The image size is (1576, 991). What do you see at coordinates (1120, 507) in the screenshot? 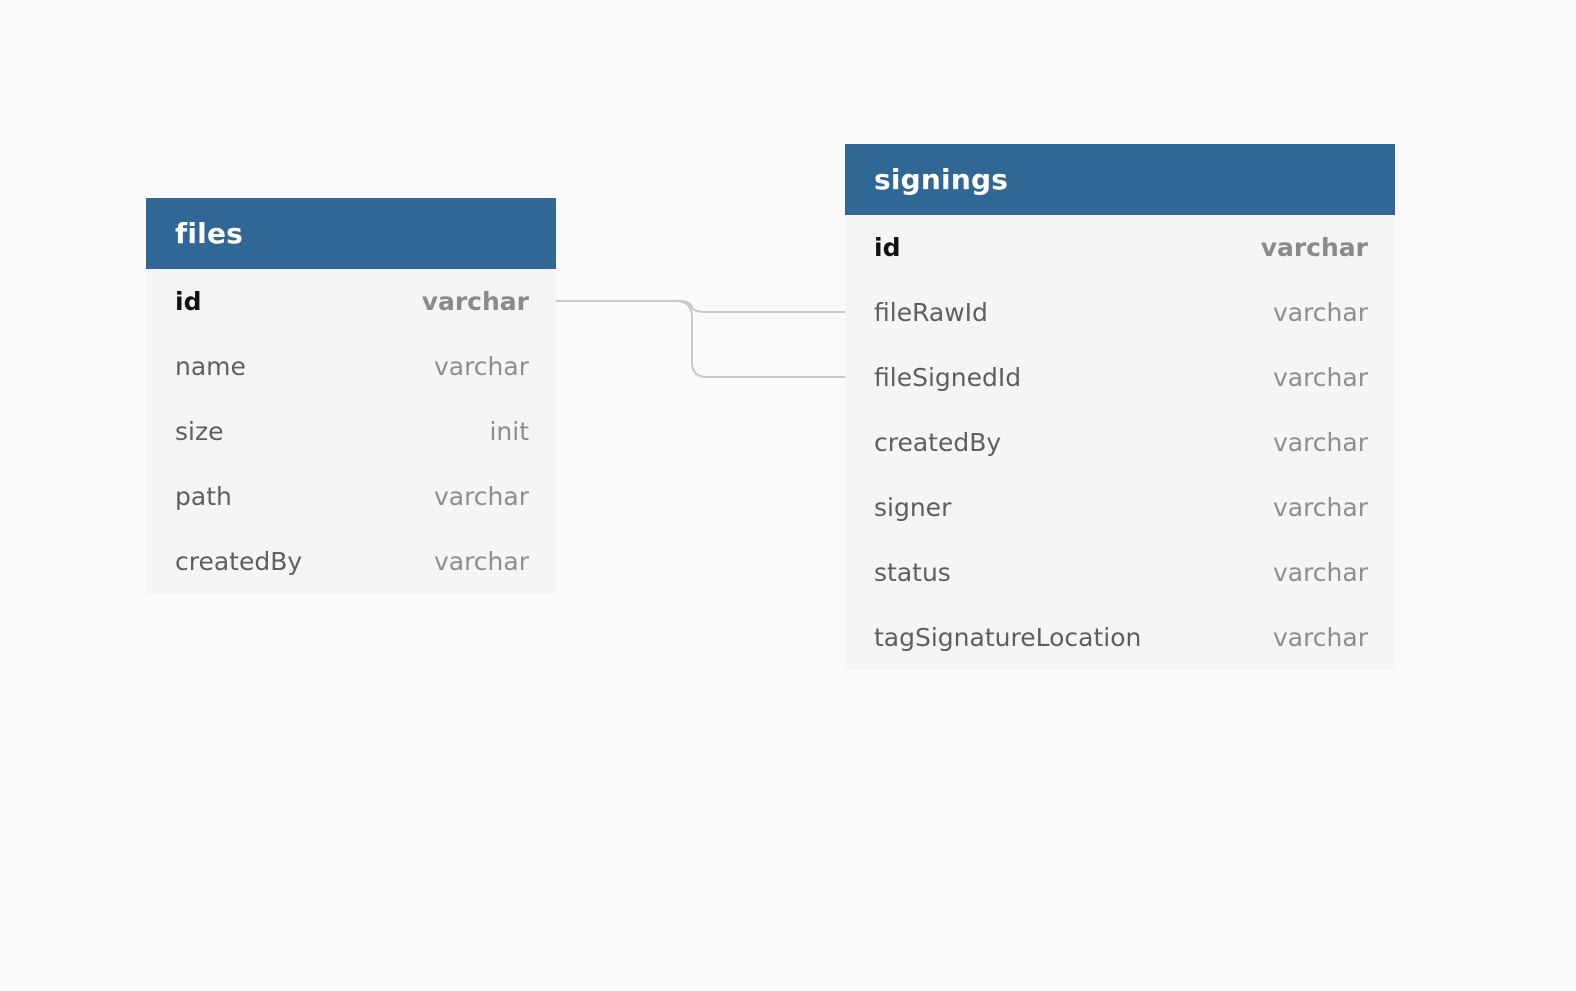
I see `table-signings-row-signer: signer varchar` at bounding box center [1120, 507].